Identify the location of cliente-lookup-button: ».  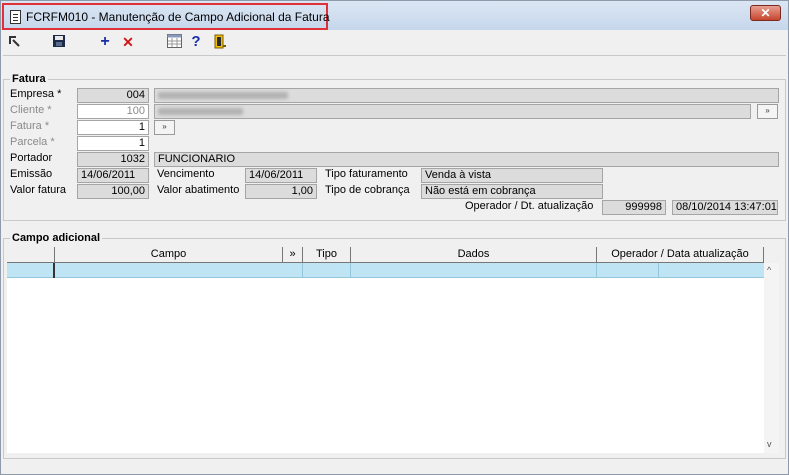
(767, 111).